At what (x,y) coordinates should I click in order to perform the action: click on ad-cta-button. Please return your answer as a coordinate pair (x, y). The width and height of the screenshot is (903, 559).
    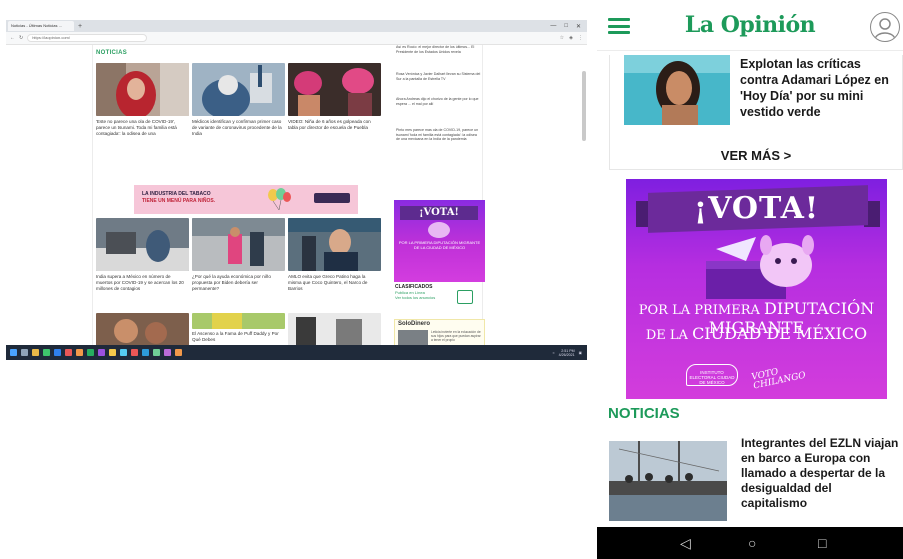
    Looking at the image, I should click on (332, 198).